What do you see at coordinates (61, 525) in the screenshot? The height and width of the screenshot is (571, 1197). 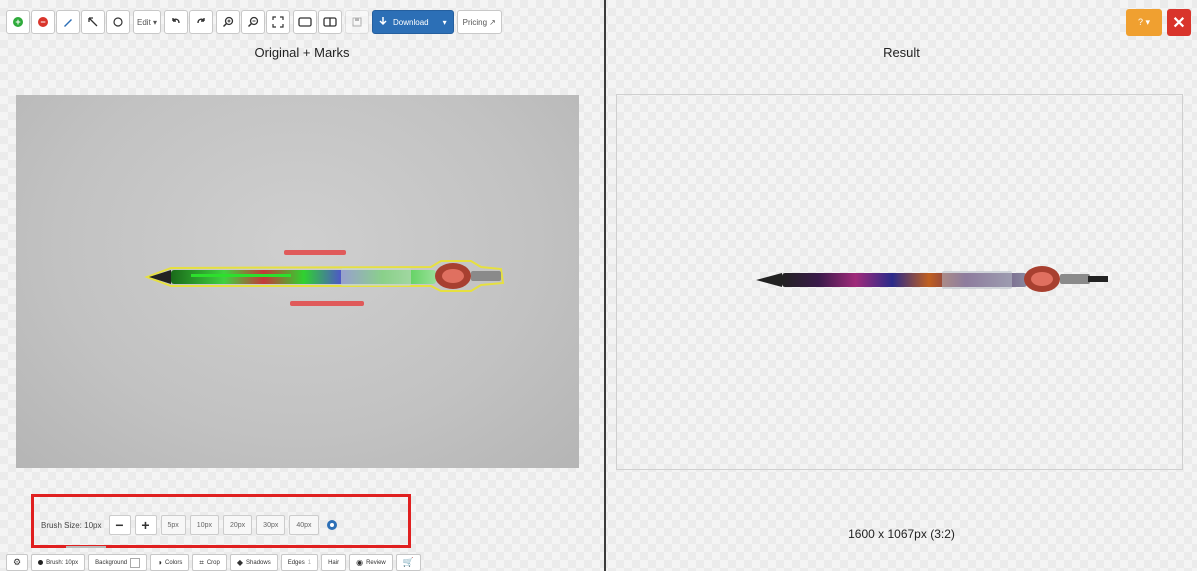 I see `brush-size-text: Brush Size:` at bounding box center [61, 525].